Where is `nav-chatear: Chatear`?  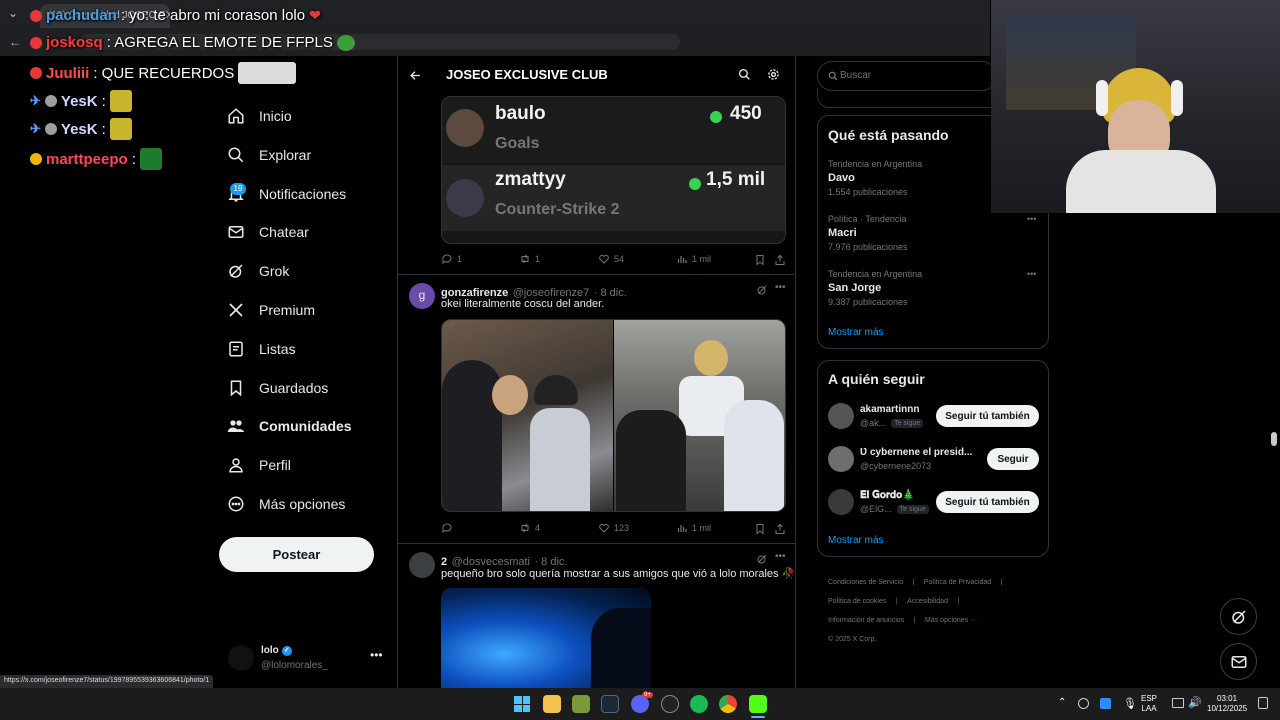 nav-chatear: Chatear is located at coordinates (268, 232).